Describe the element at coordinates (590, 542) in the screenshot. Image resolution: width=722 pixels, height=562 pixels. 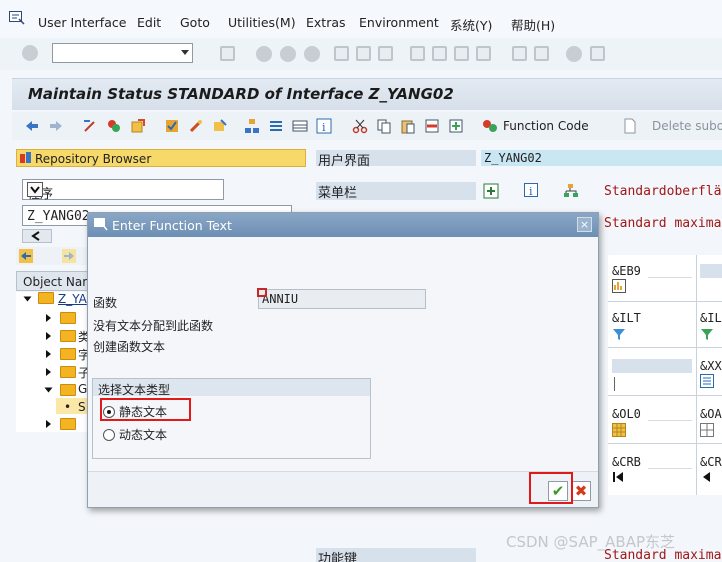
I see `watermark: CSDN @SAP_ABAP东芝` at that location.